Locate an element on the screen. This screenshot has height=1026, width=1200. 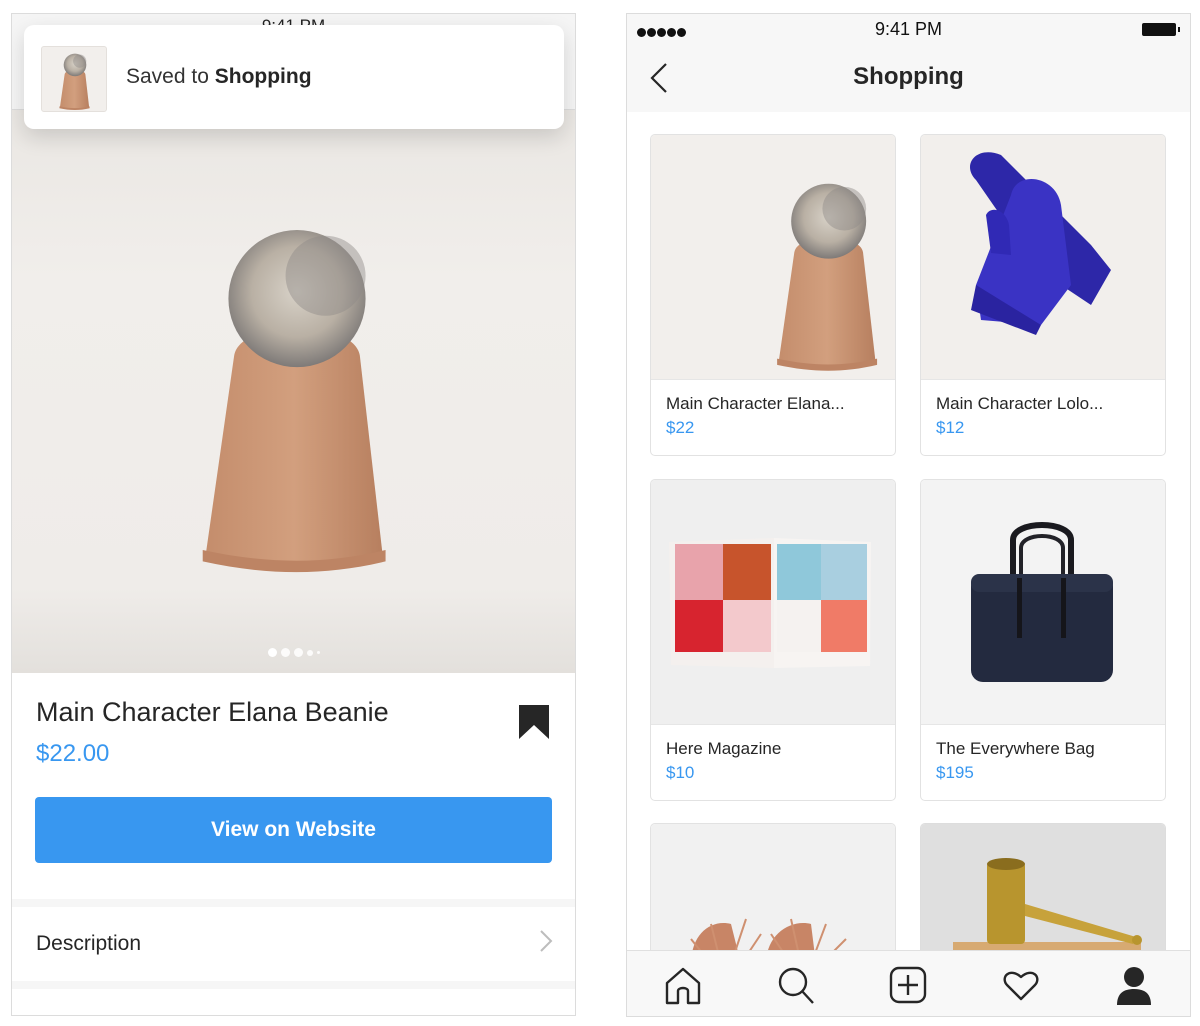
carousel-dots is located at coordinates (293, 653).